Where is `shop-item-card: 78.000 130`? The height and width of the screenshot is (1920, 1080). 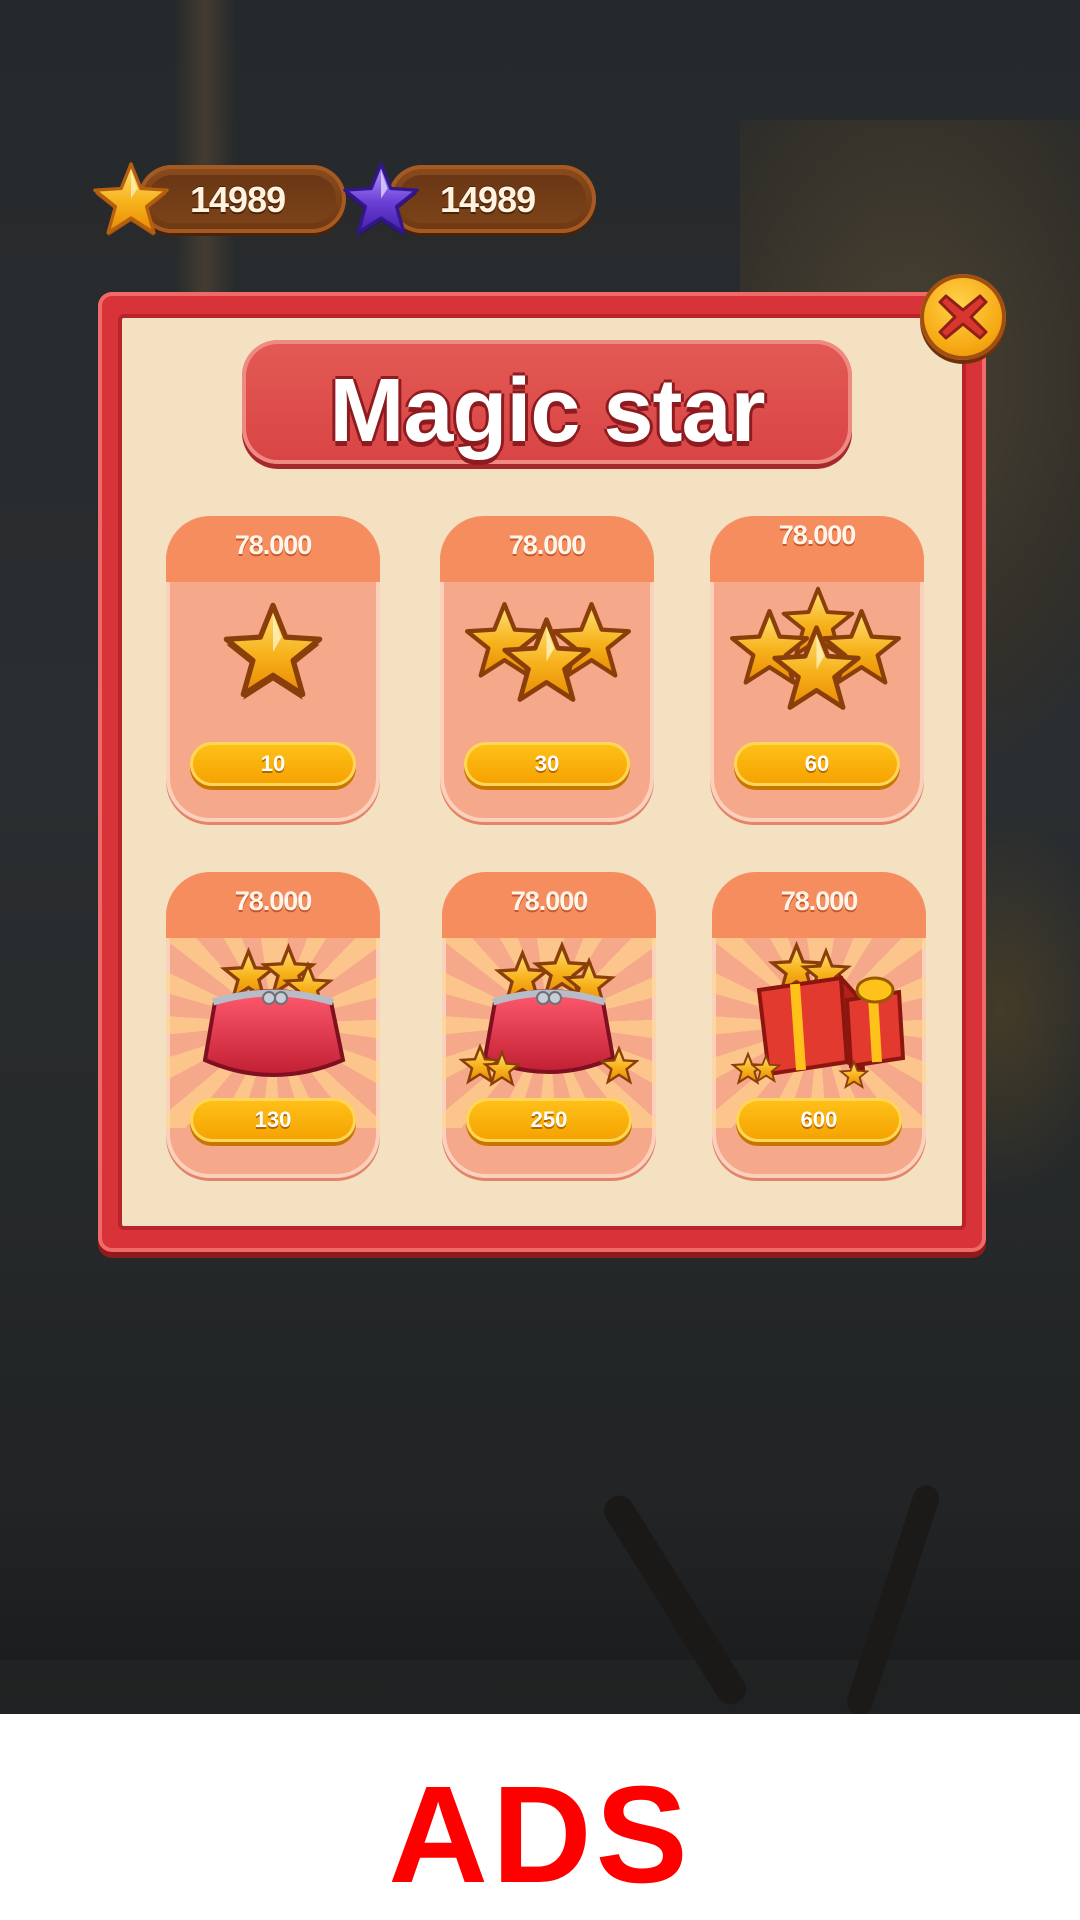 shop-item-card: 78.000 130 is located at coordinates (273, 1025).